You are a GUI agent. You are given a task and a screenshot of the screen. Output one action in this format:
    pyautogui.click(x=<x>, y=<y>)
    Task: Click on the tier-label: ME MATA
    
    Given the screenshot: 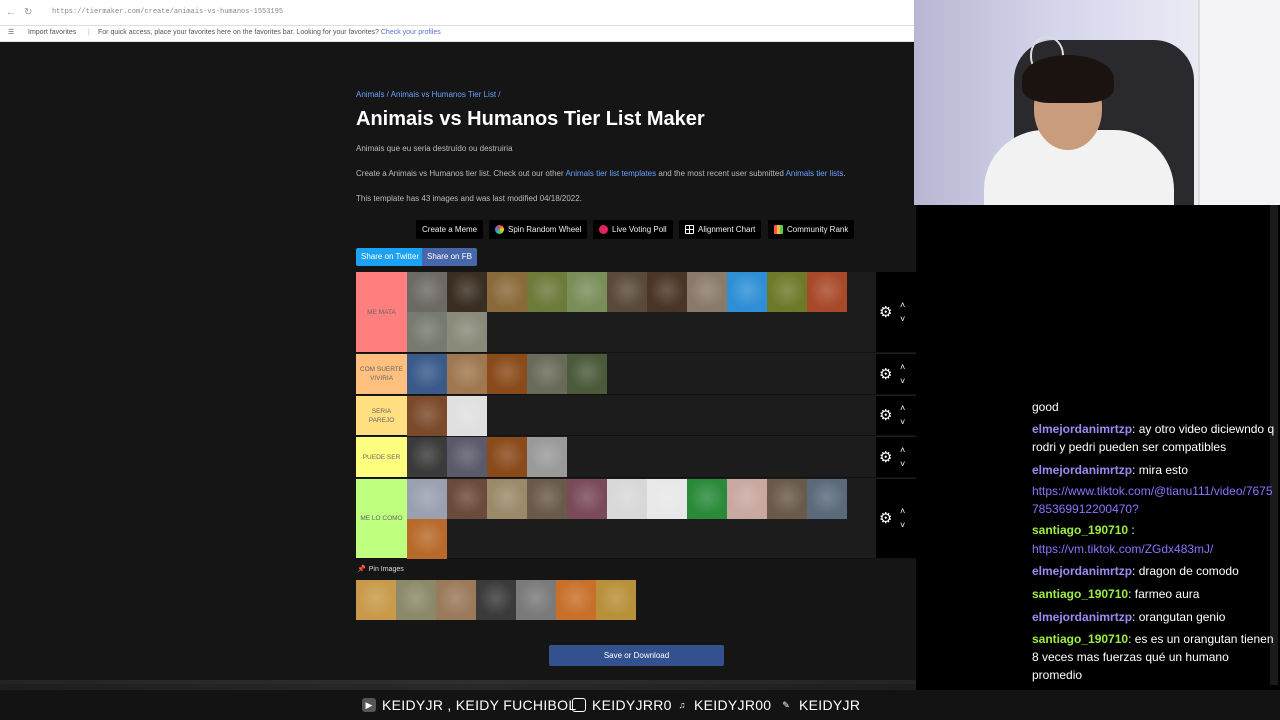 What is the action you would take?
    pyautogui.click(x=381, y=312)
    